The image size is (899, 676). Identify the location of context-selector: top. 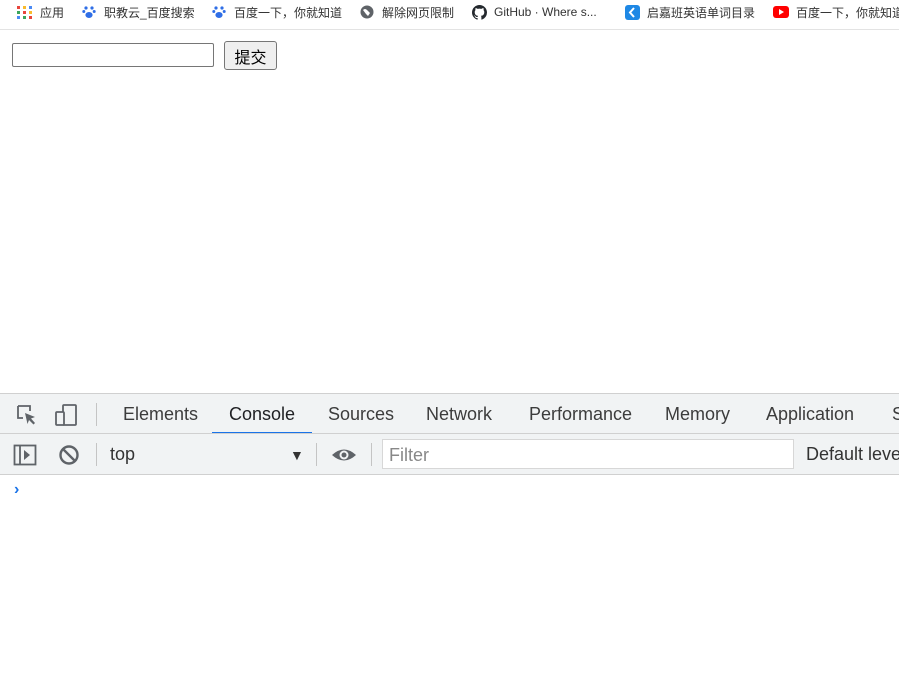
(122, 454).